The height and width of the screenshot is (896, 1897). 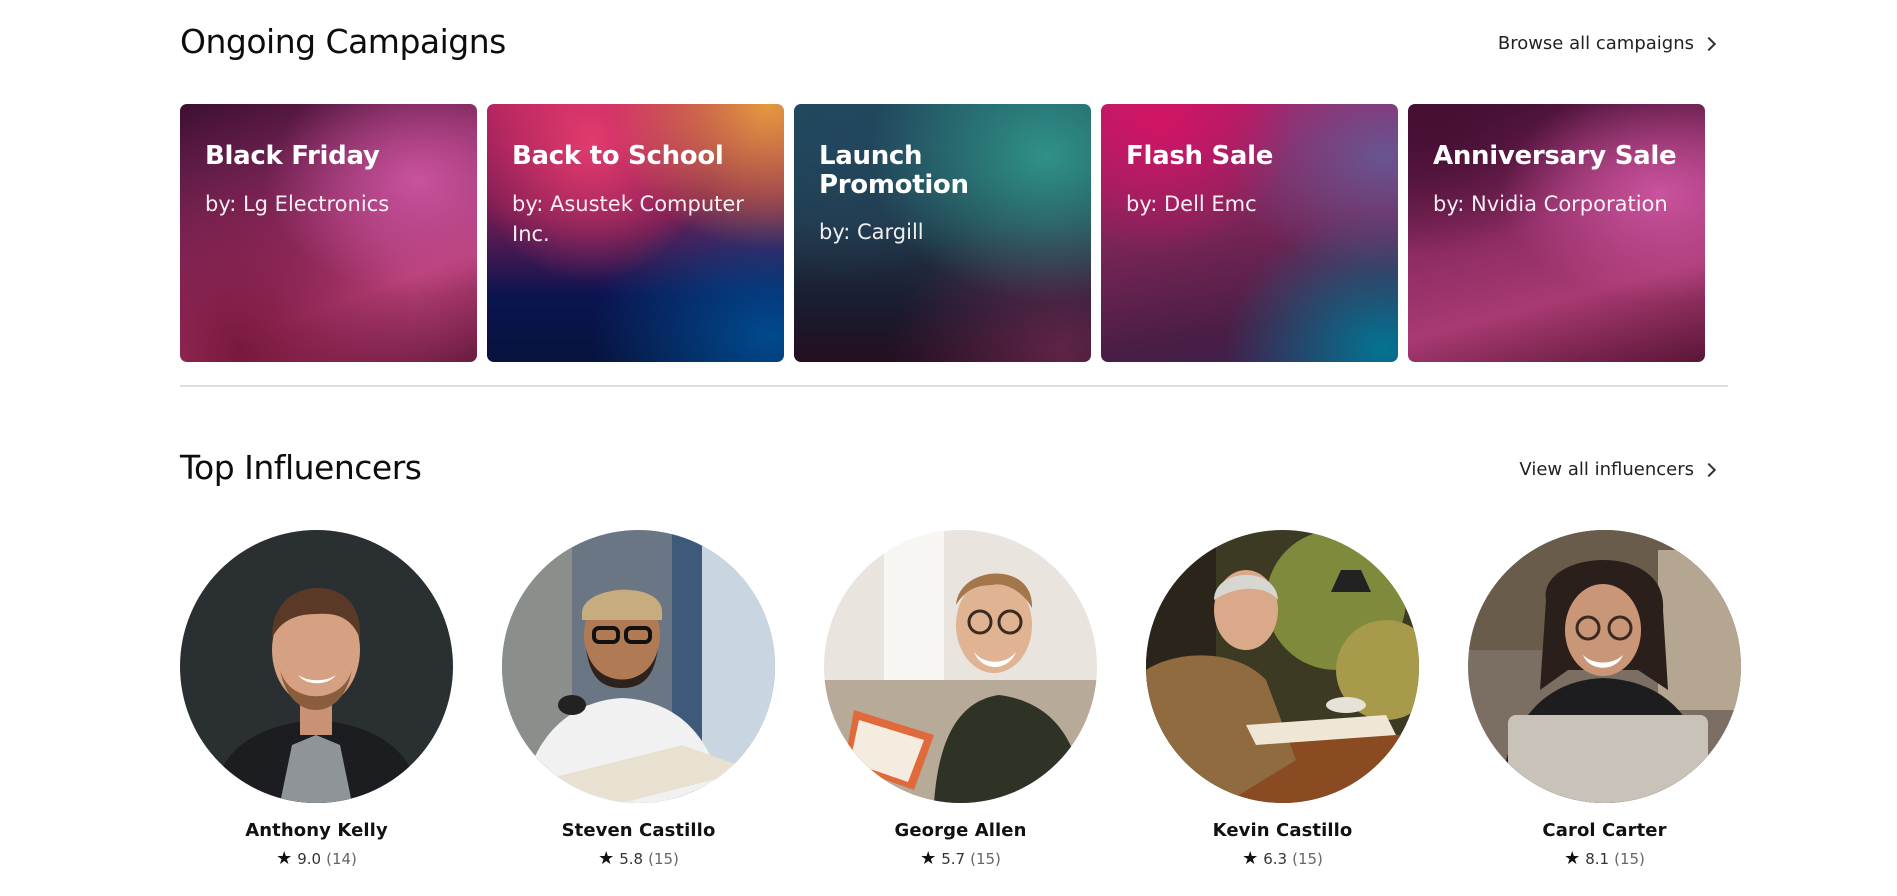 I want to click on influencer-card: Anthony Kelly ★ 9.0 (14), so click(x=316, y=699).